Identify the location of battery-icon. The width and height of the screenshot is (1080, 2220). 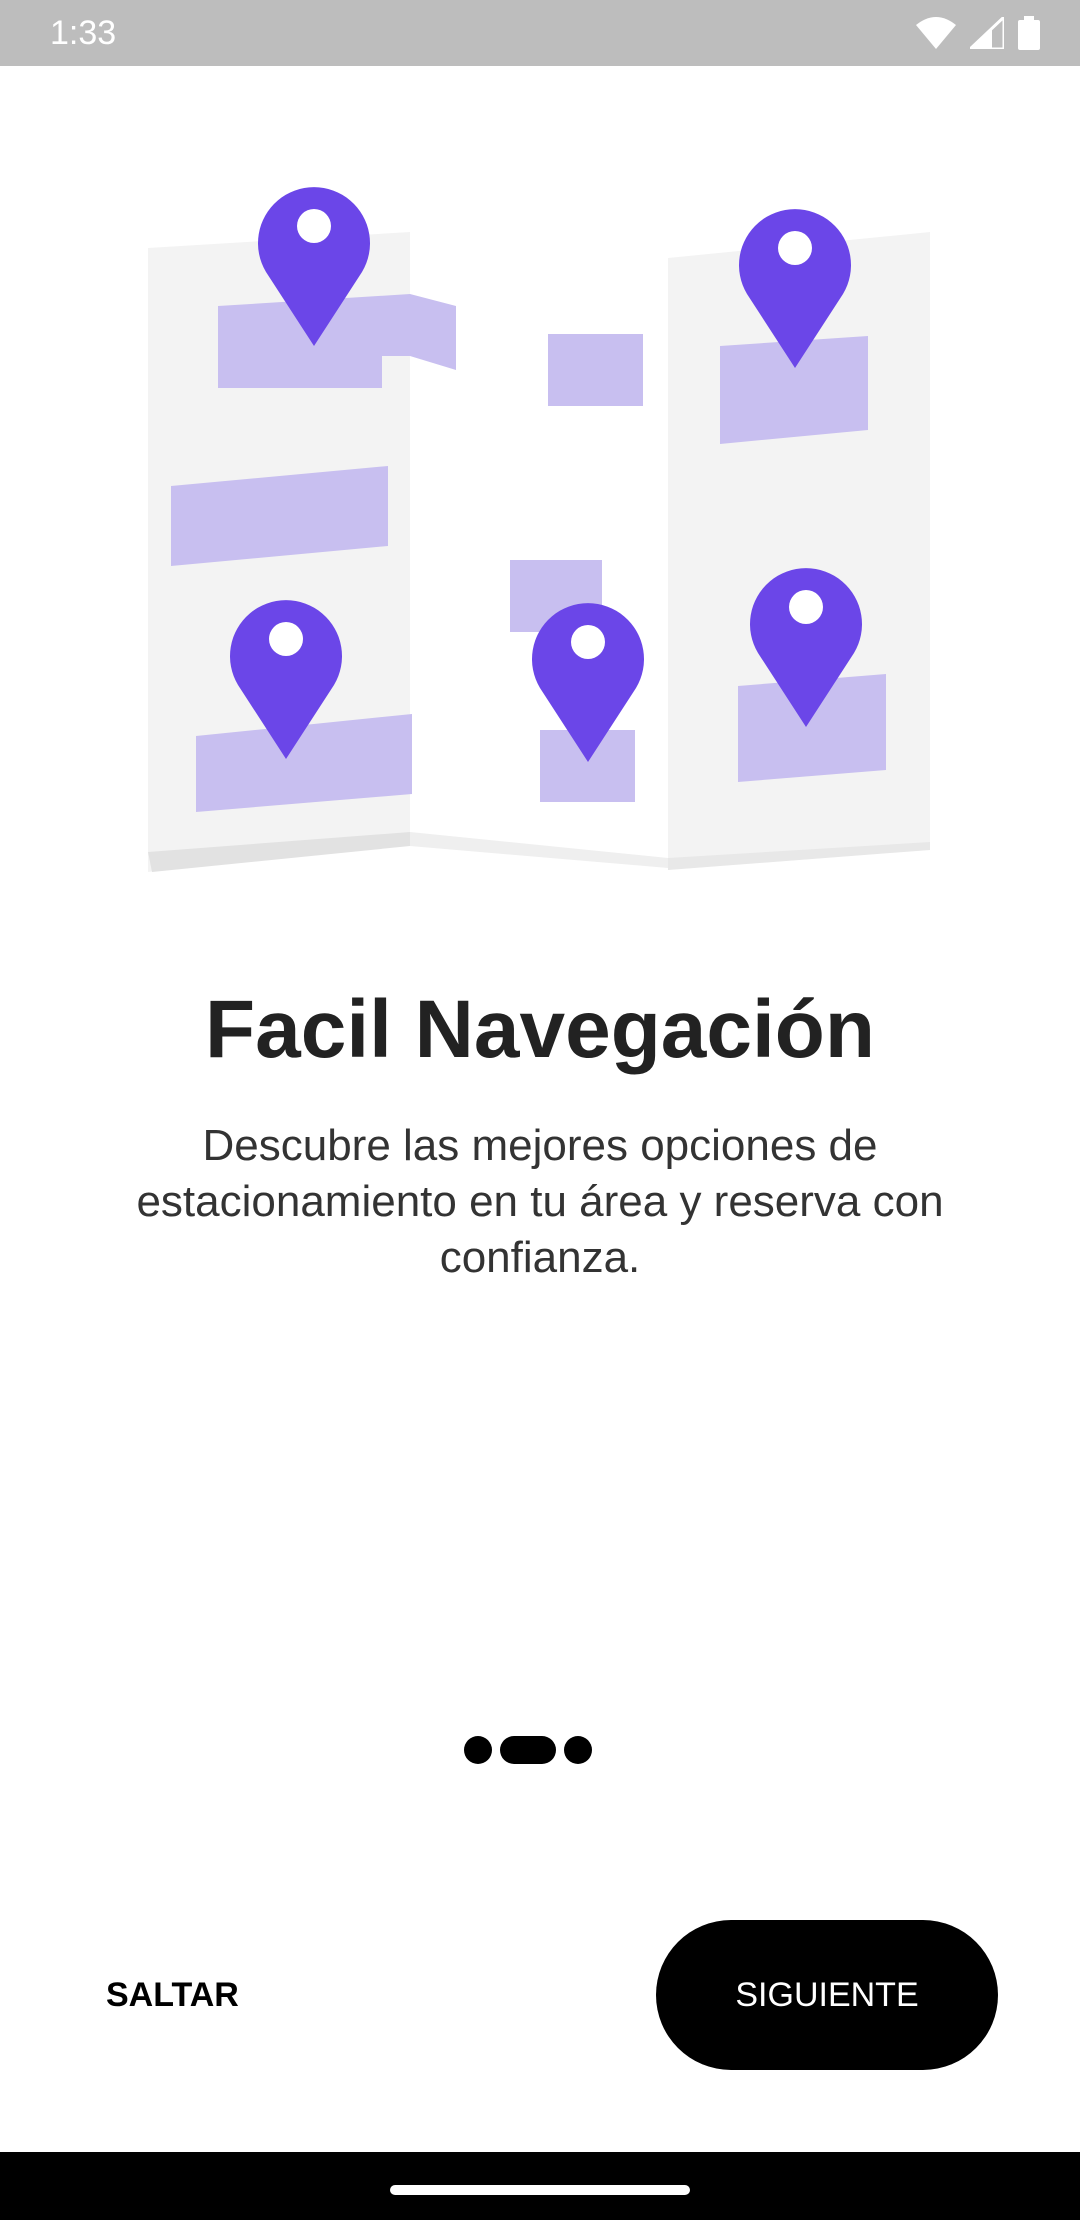
(1029, 33).